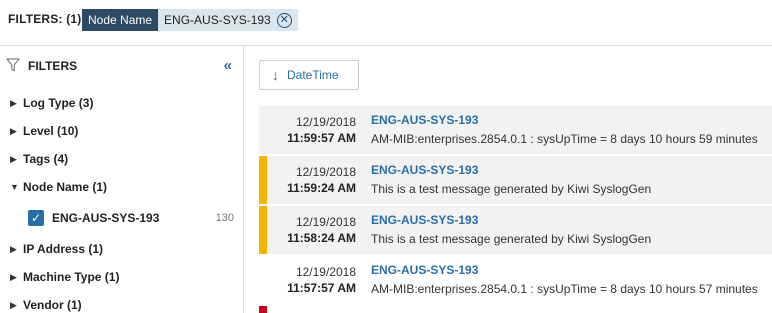 This screenshot has width=772, height=313. What do you see at coordinates (58, 103) in the screenshot?
I see `filter-group-label: Log Type (3)` at bounding box center [58, 103].